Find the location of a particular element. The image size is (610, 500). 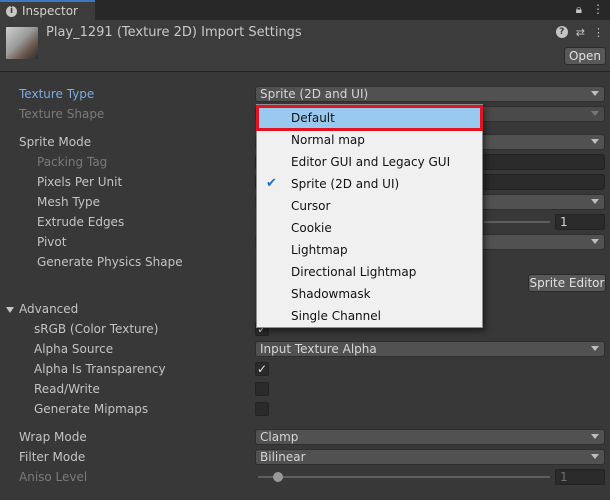

texture-type-label: Texture Type is located at coordinates (57, 94).